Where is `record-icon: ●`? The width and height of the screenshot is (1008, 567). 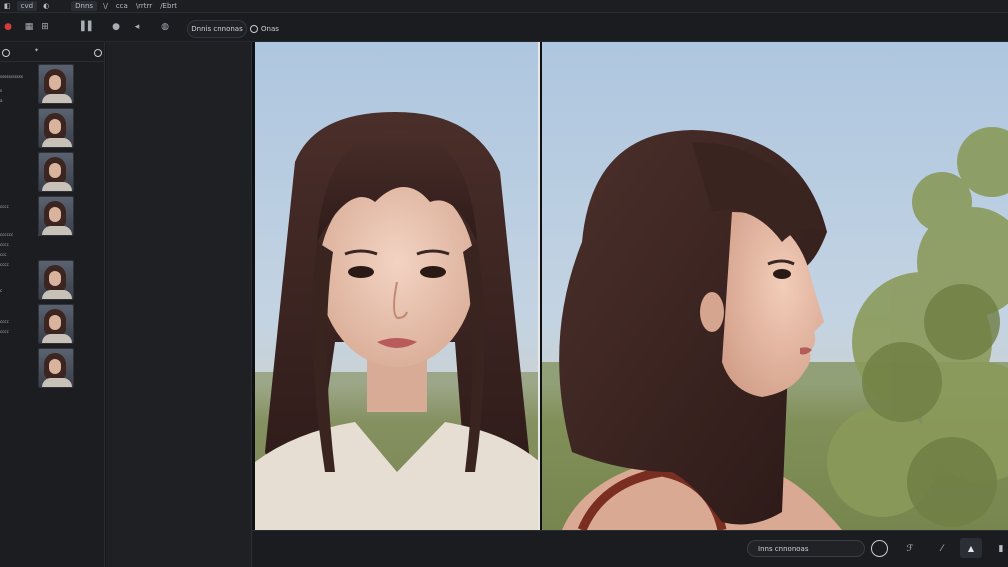 record-icon: ● is located at coordinates (8, 27).